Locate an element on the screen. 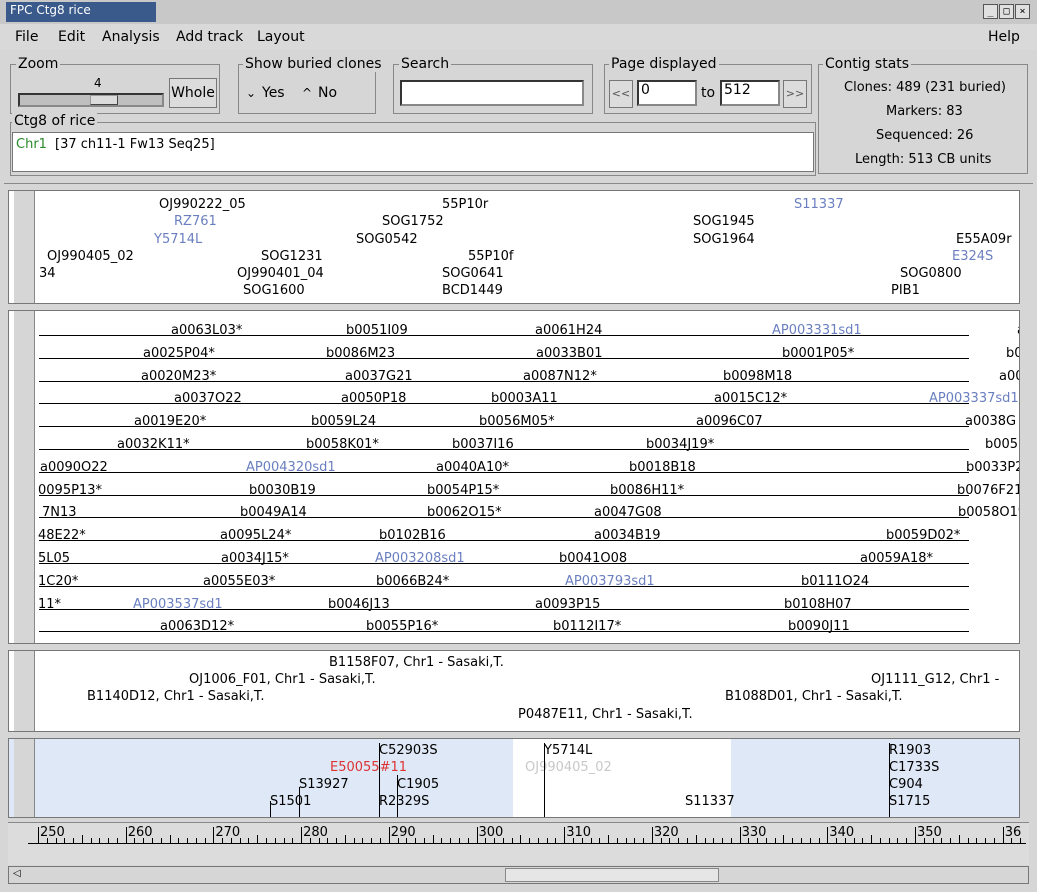 This screenshot has width=1037, height=892. no-radio-icon: ^ is located at coordinates (307, 93).